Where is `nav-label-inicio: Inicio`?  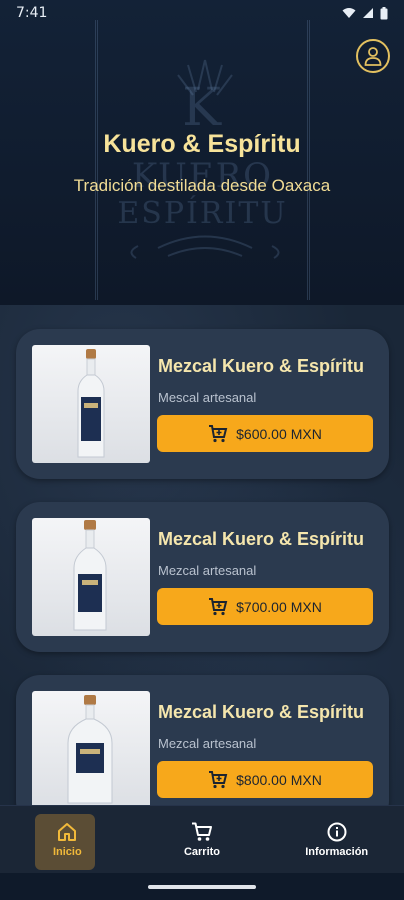 nav-label-inicio: Inicio is located at coordinates (67, 851).